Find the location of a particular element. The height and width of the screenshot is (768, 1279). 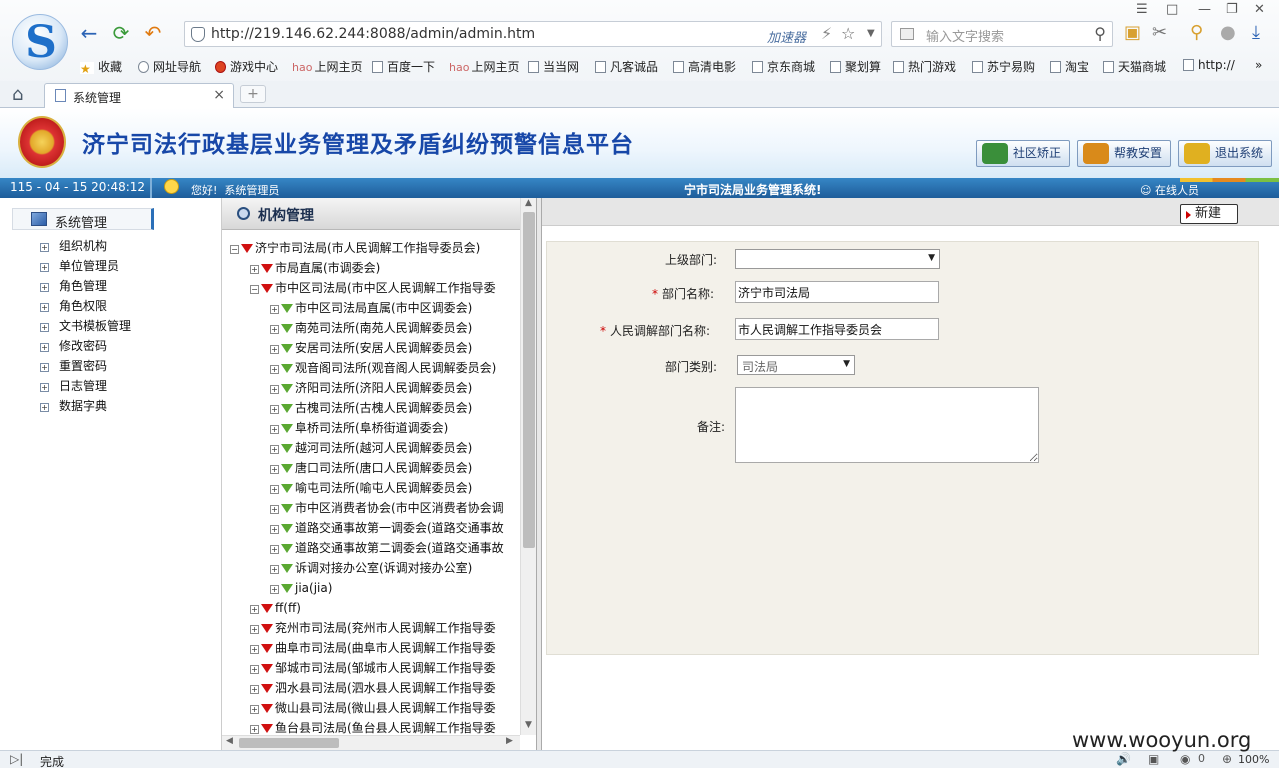

logout-button: 退出系统 is located at coordinates (1225, 153).